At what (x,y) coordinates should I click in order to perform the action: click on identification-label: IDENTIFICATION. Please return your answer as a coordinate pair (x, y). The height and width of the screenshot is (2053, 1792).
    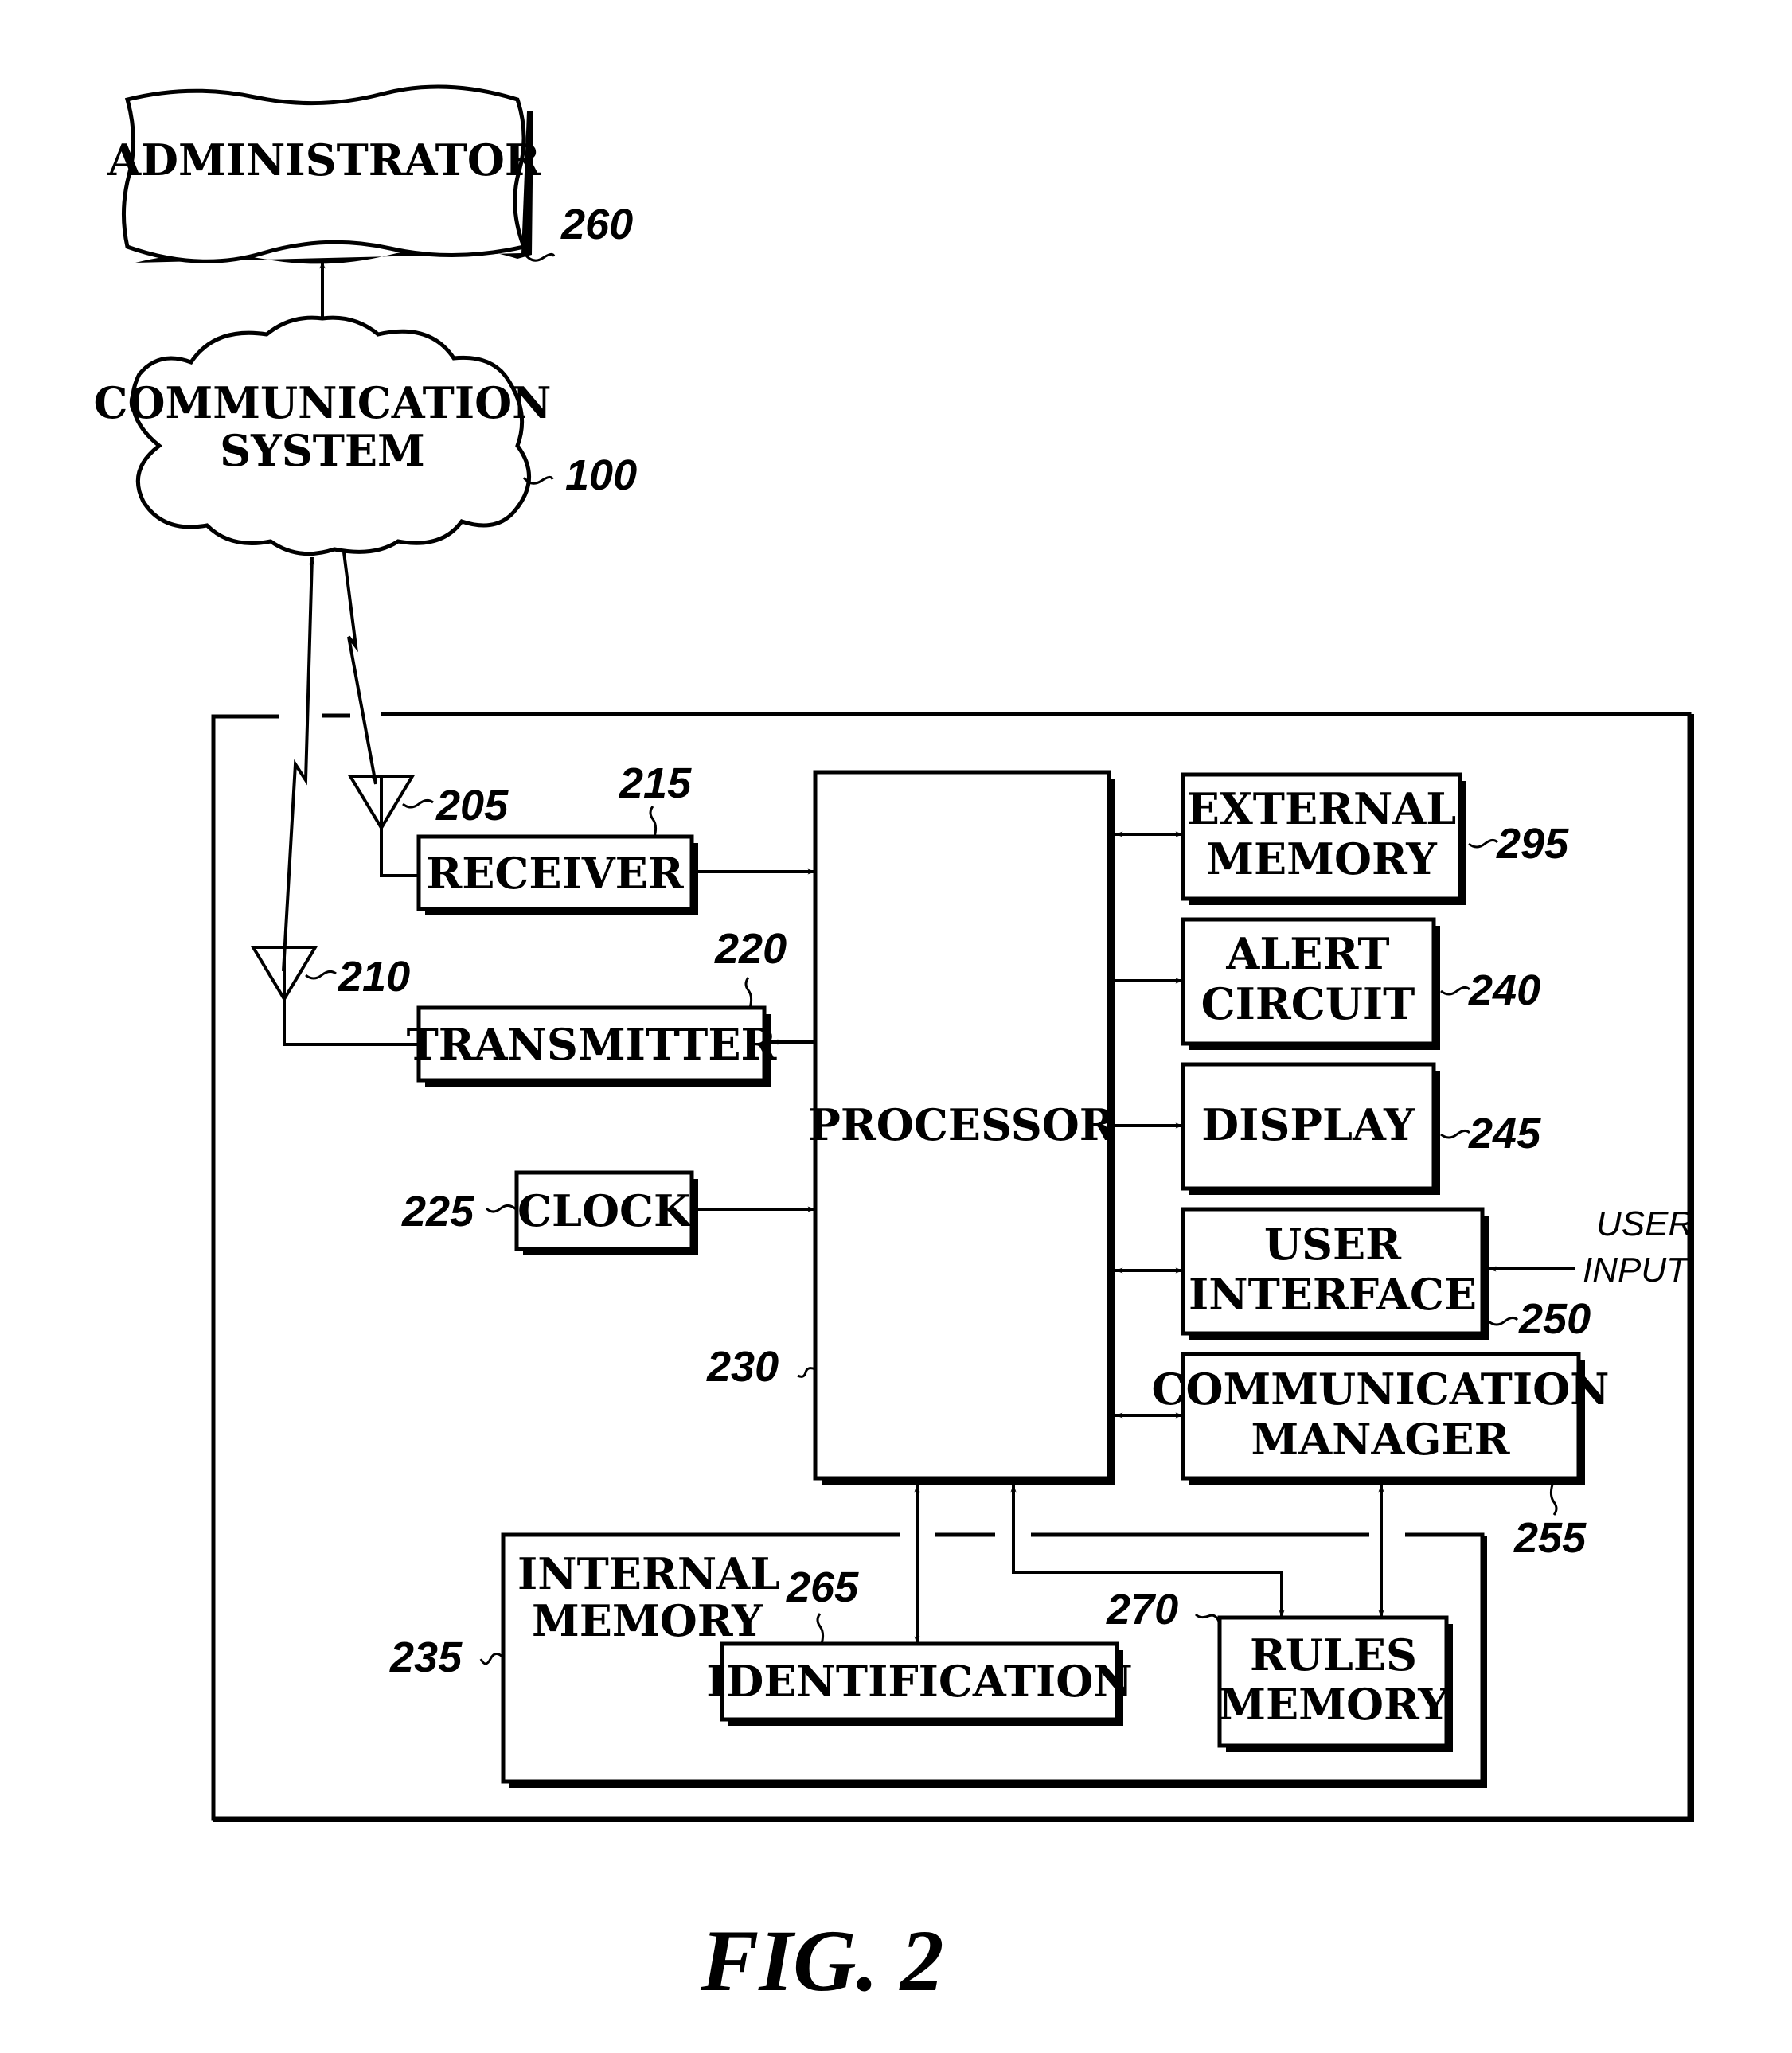
    Looking at the image, I should click on (919, 1682).